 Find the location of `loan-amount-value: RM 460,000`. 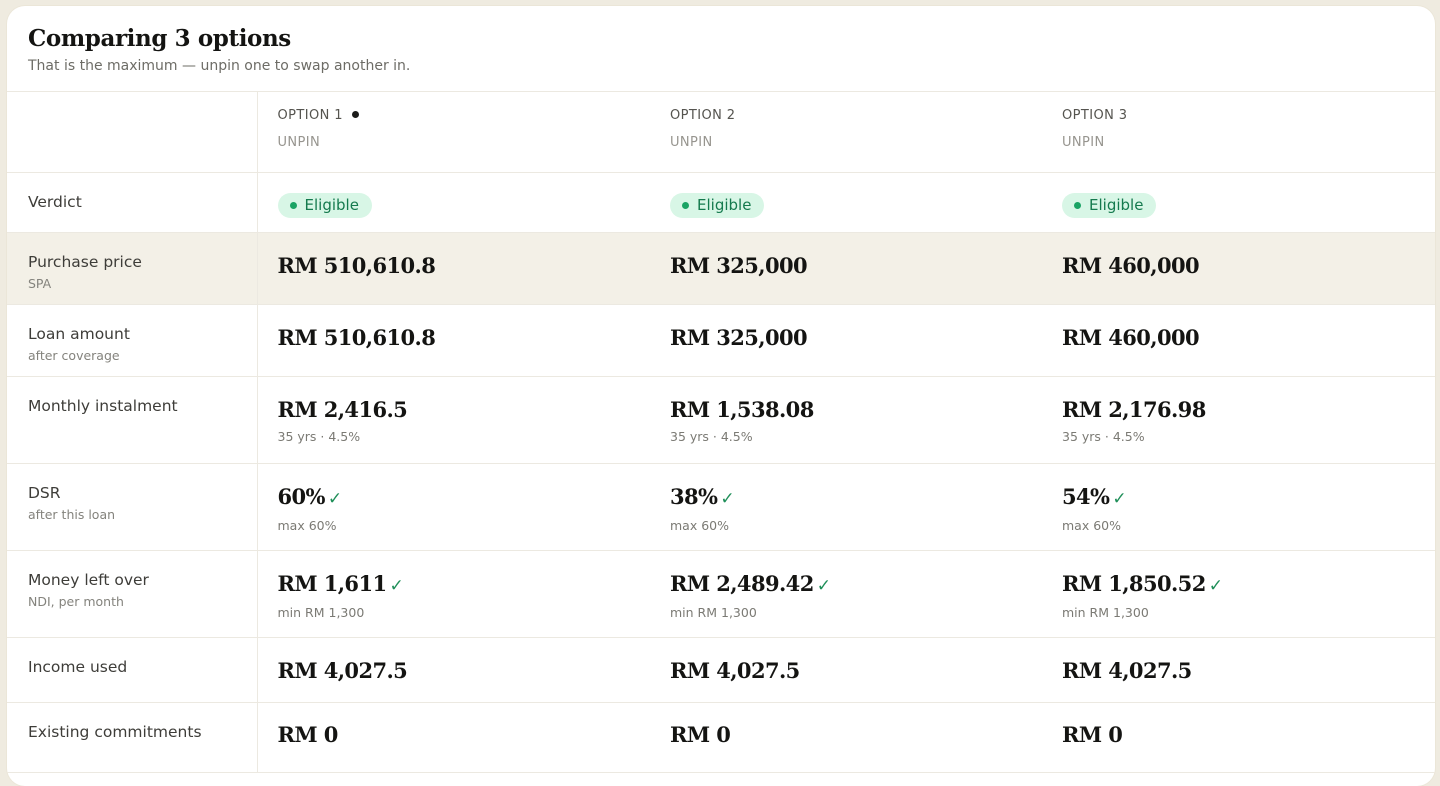

loan-amount-value: RM 460,000 is located at coordinates (1131, 337).